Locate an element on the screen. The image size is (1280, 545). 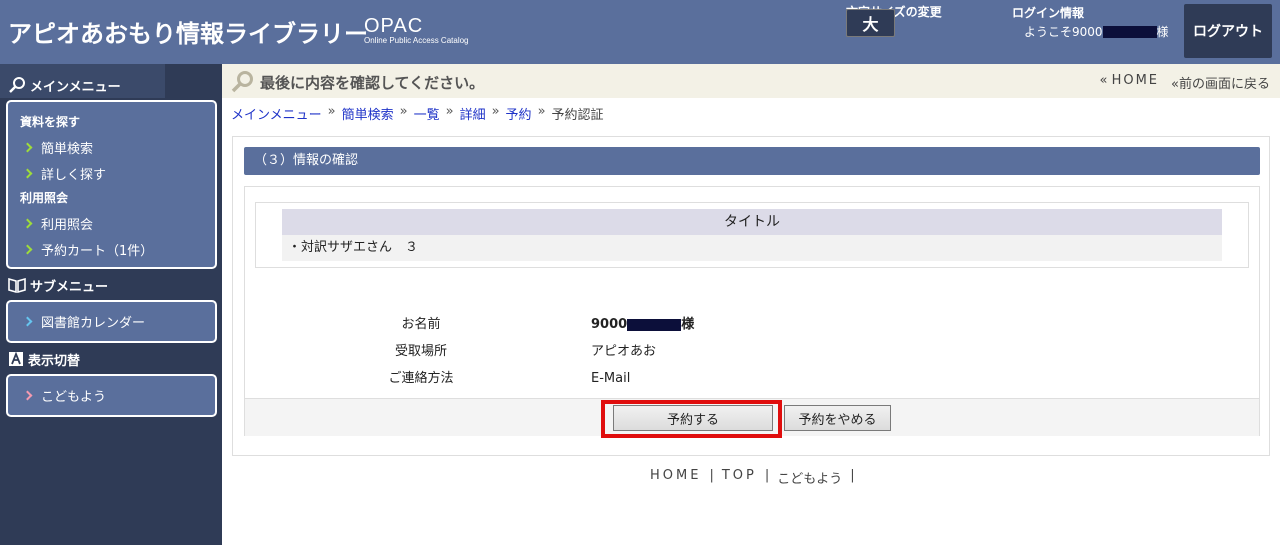
font-size-large-button: 大 is located at coordinates (870, 23).